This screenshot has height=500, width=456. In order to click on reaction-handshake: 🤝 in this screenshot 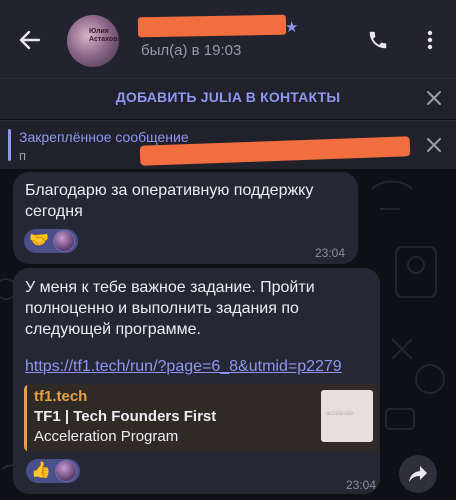, I will do `click(51, 241)`.